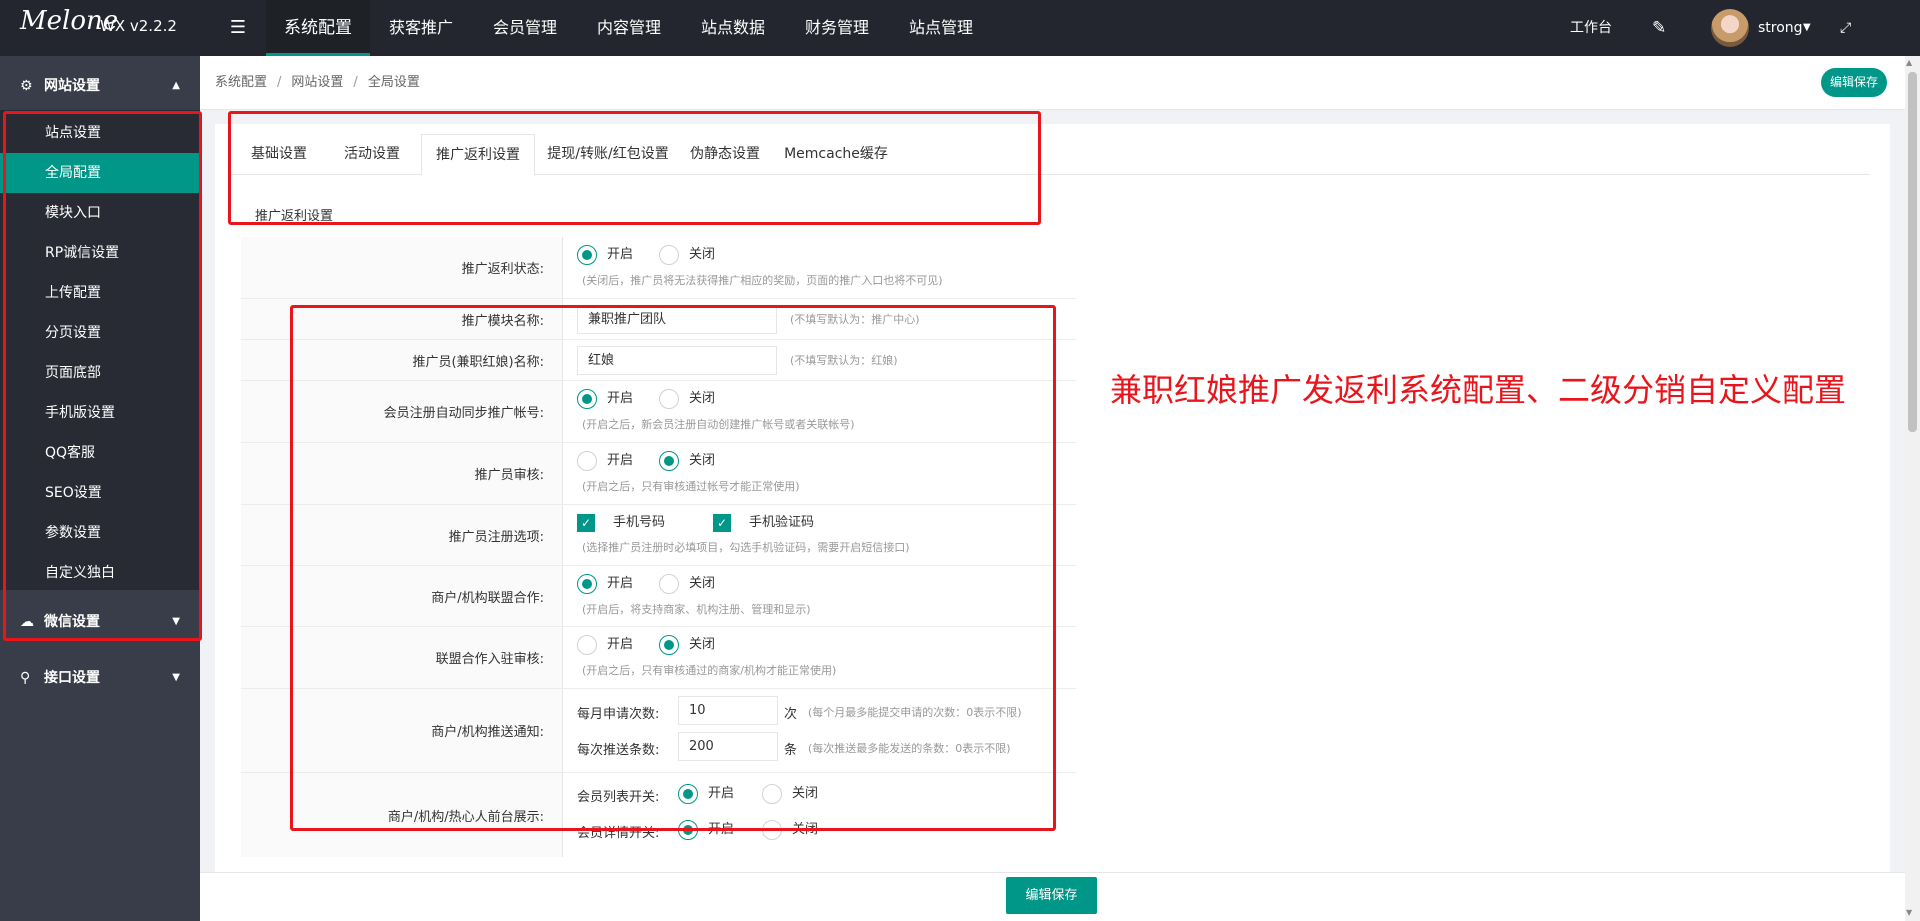 Image resolution: width=1920 pixels, height=921 pixels. Describe the element at coordinates (1807, 28) in the screenshot. I see `caret-down-icon: ▼` at that location.